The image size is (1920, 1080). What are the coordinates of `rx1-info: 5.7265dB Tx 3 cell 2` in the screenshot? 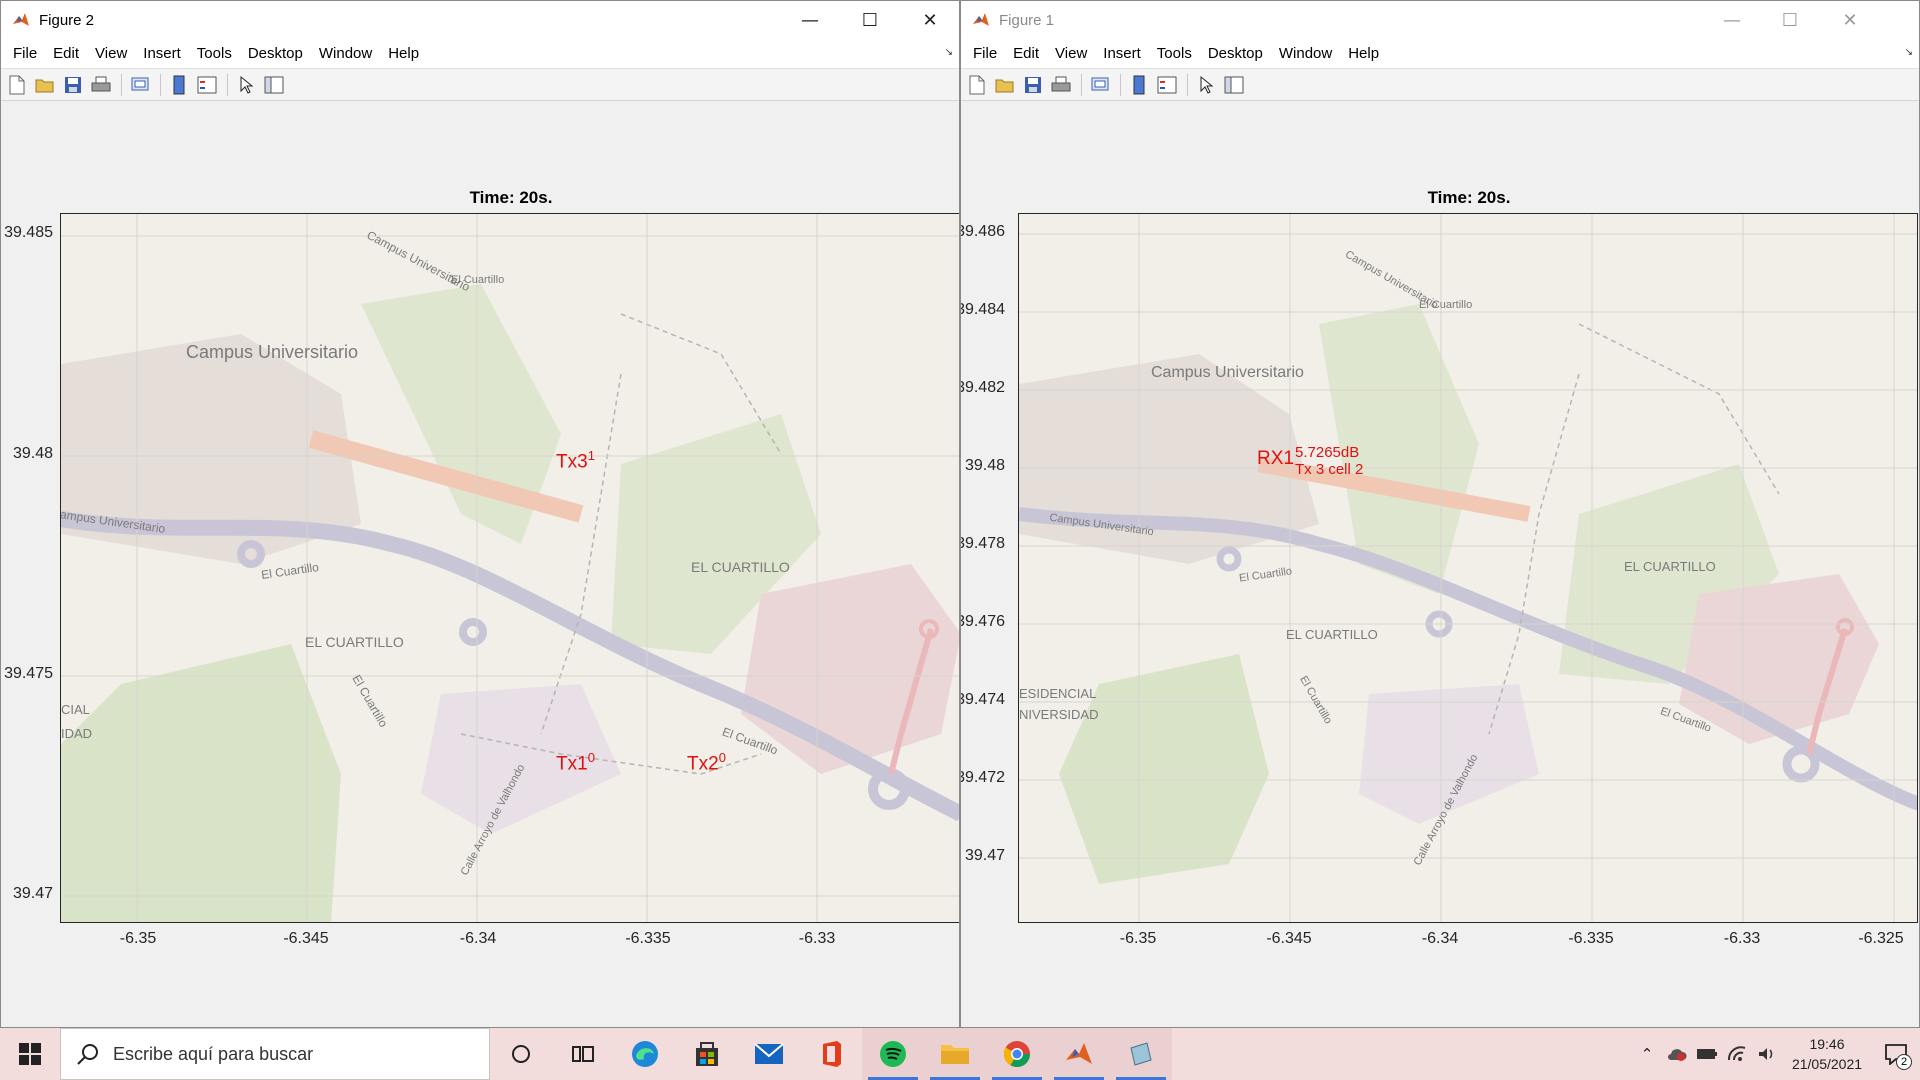 It's located at (1329, 461).